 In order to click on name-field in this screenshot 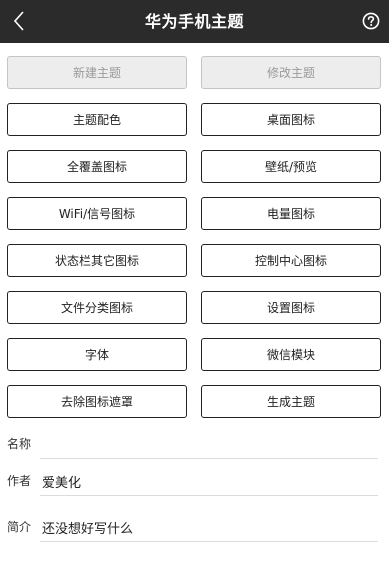, I will do `click(209, 444)`.